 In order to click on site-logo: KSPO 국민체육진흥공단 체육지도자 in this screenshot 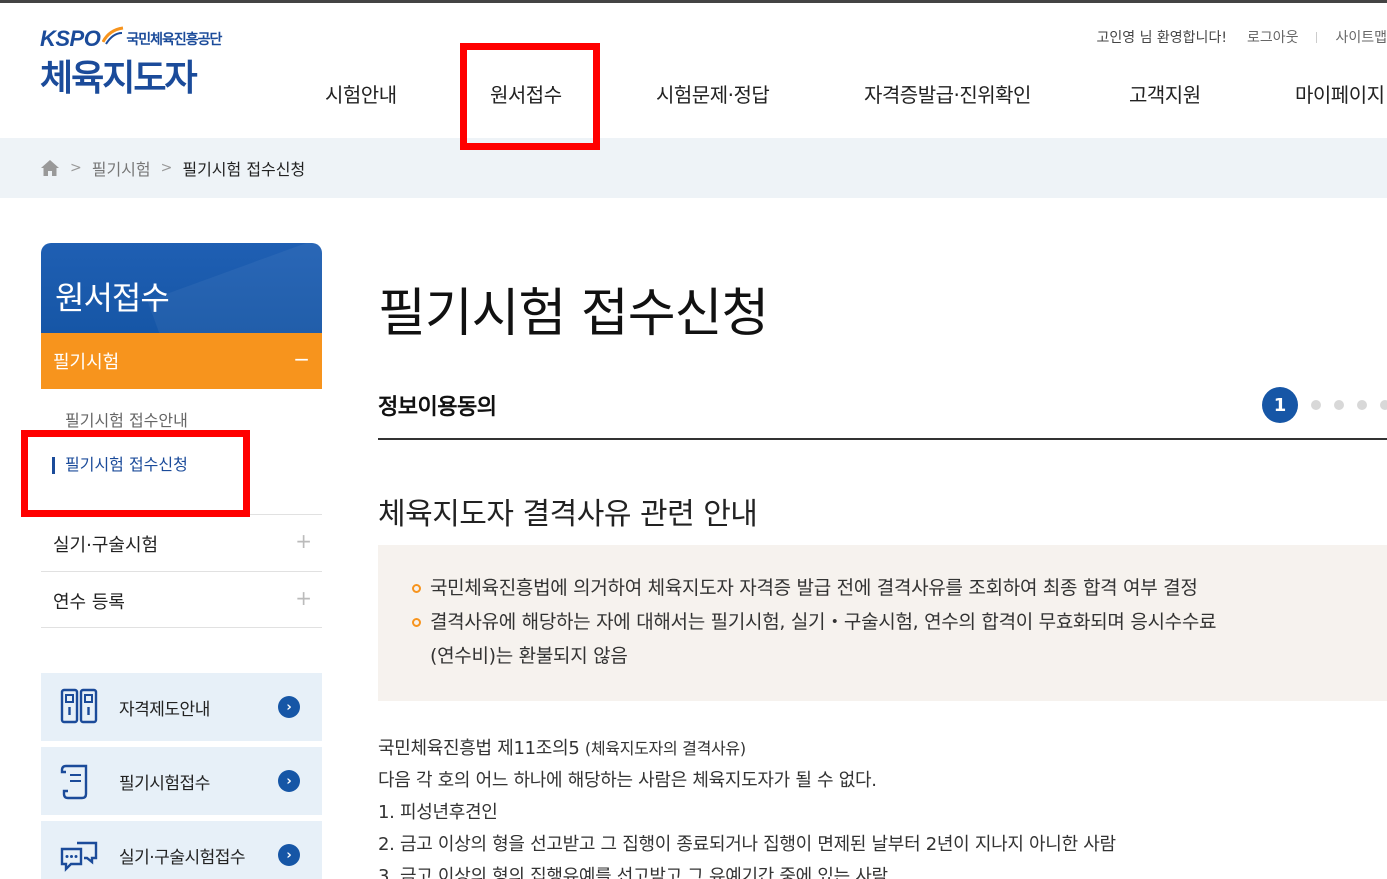, I will do `click(131, 62)`.